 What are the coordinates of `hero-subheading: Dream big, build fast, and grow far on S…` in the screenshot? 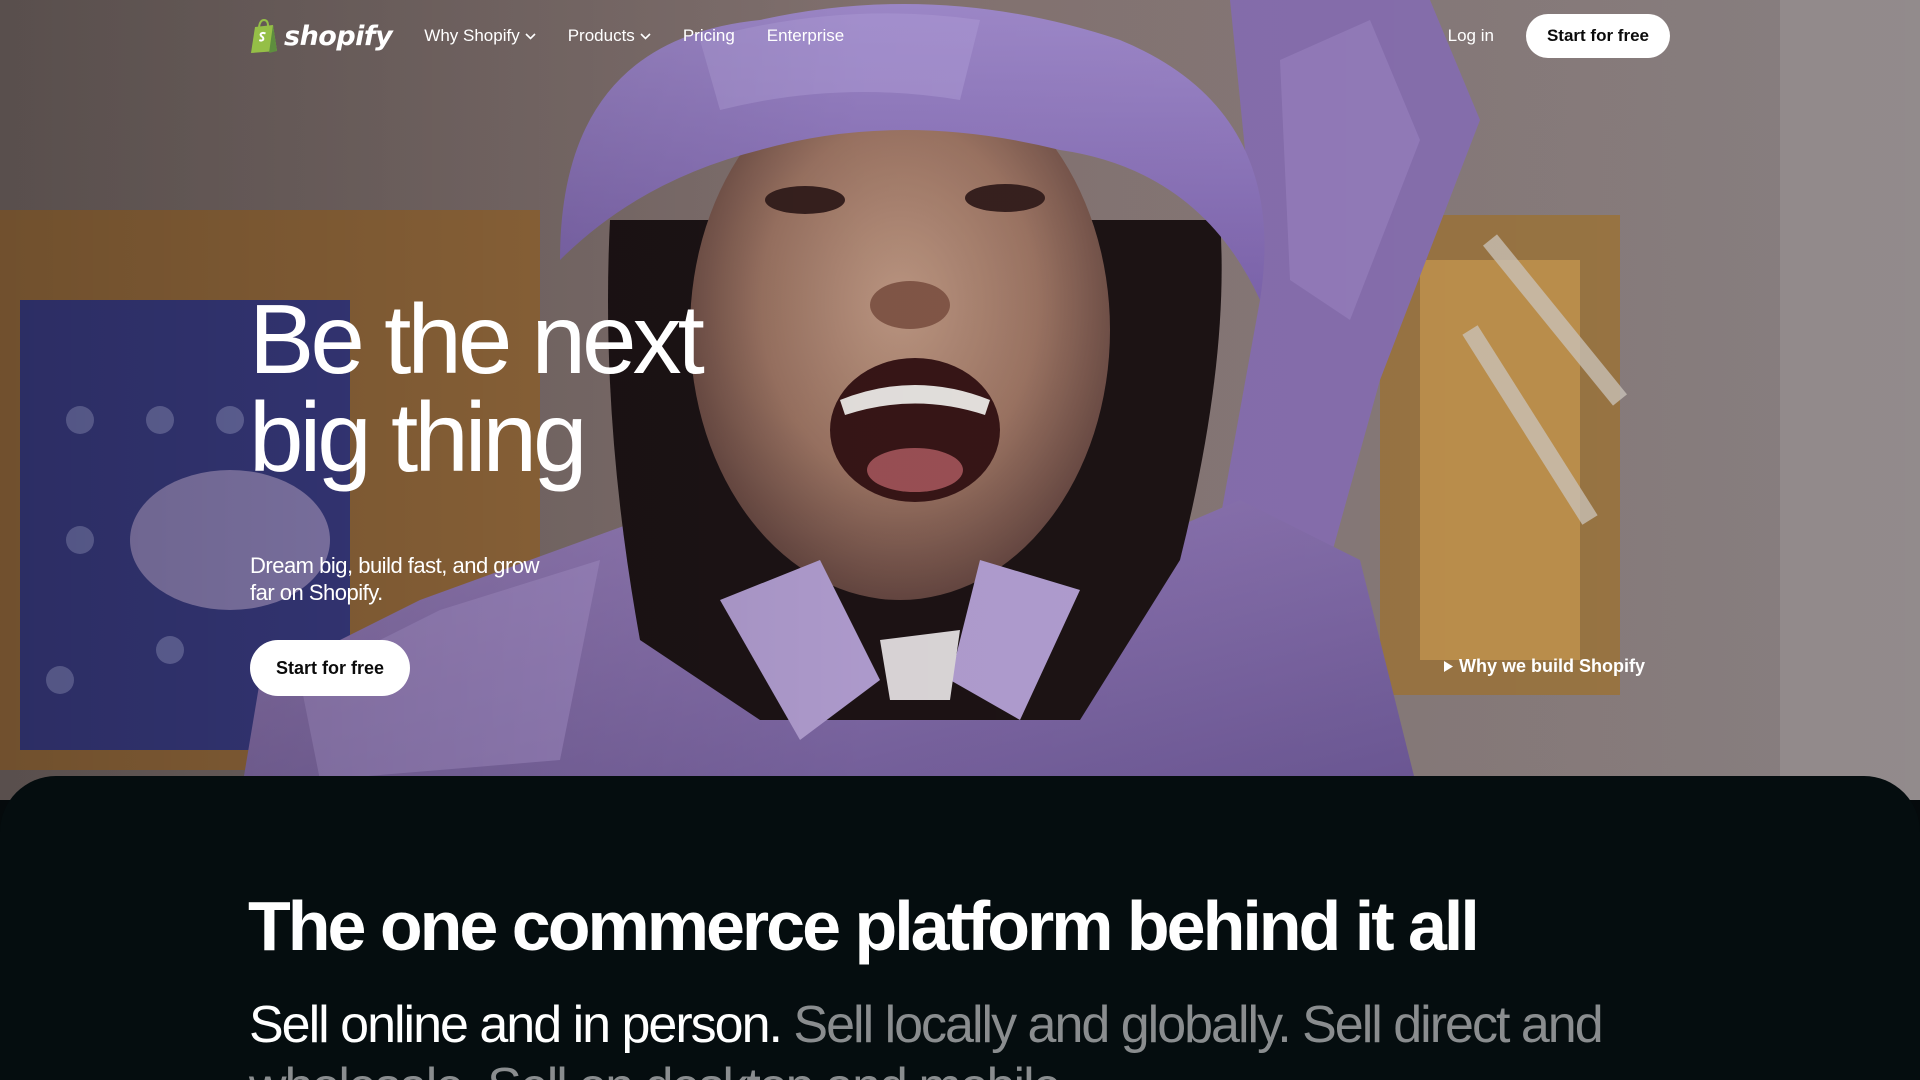 It's located at (395, 579).